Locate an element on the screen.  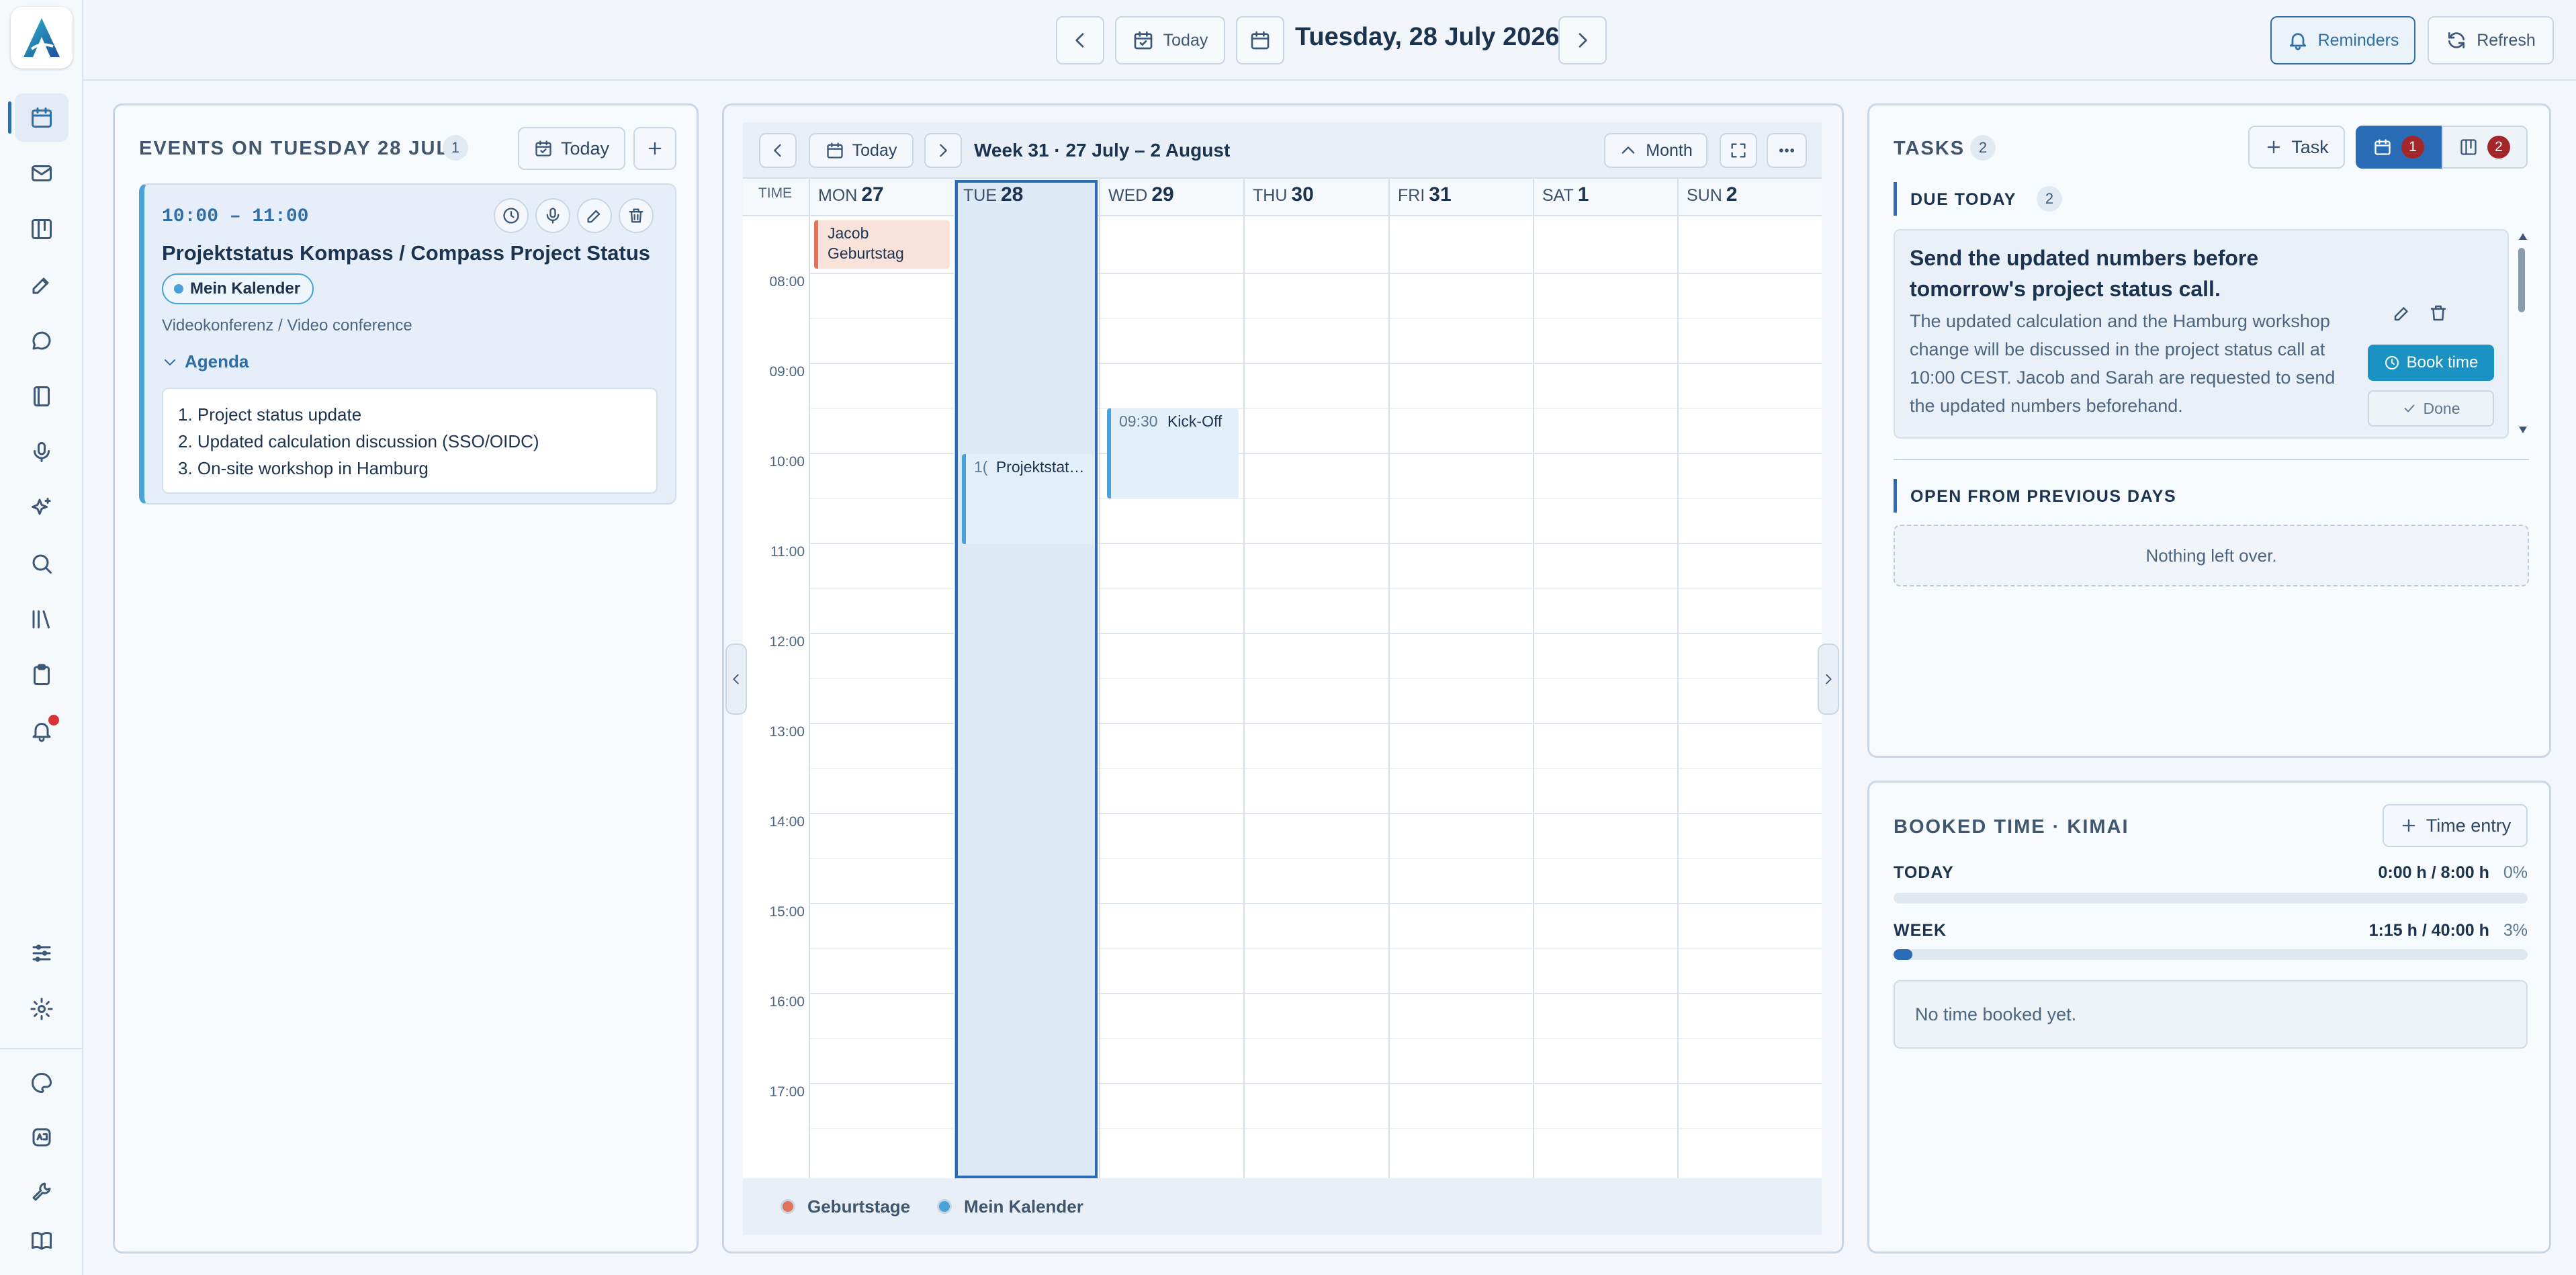
day-header-mon: MON 27 is located at coordinates (851, 194).